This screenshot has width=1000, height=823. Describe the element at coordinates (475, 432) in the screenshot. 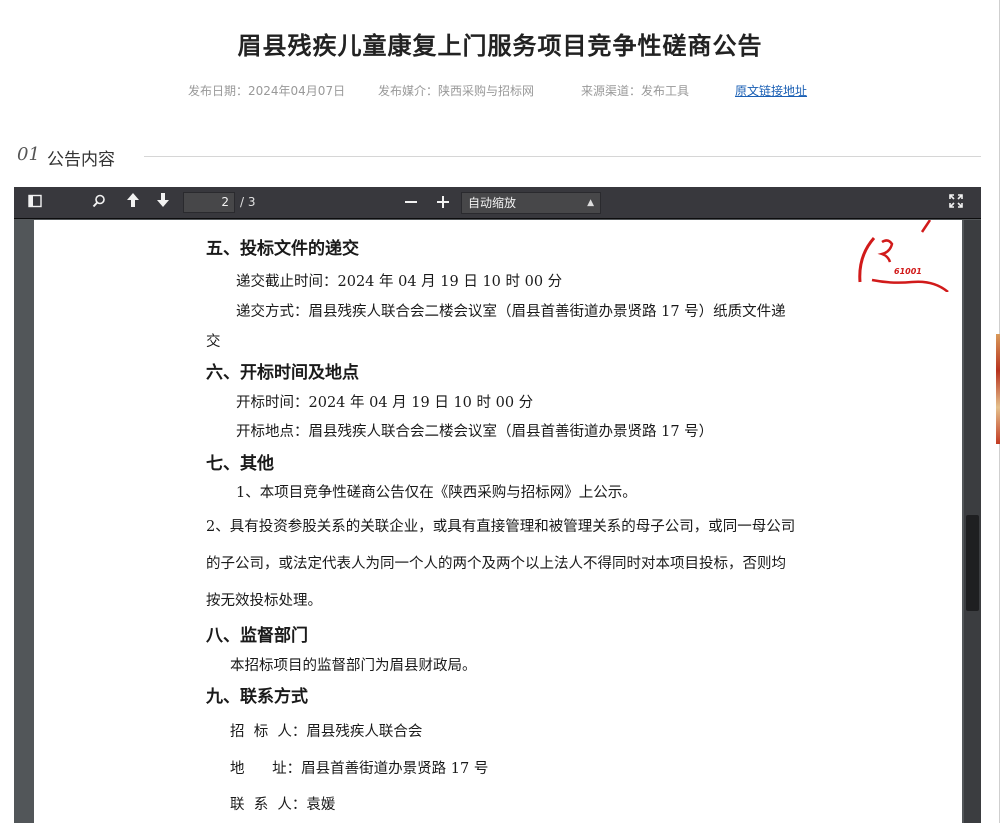

I see `doc-line: 开标地点：眉县残疾人联合会二楼会议室（眉县首善街道办景贤路 17 号）` at that location.